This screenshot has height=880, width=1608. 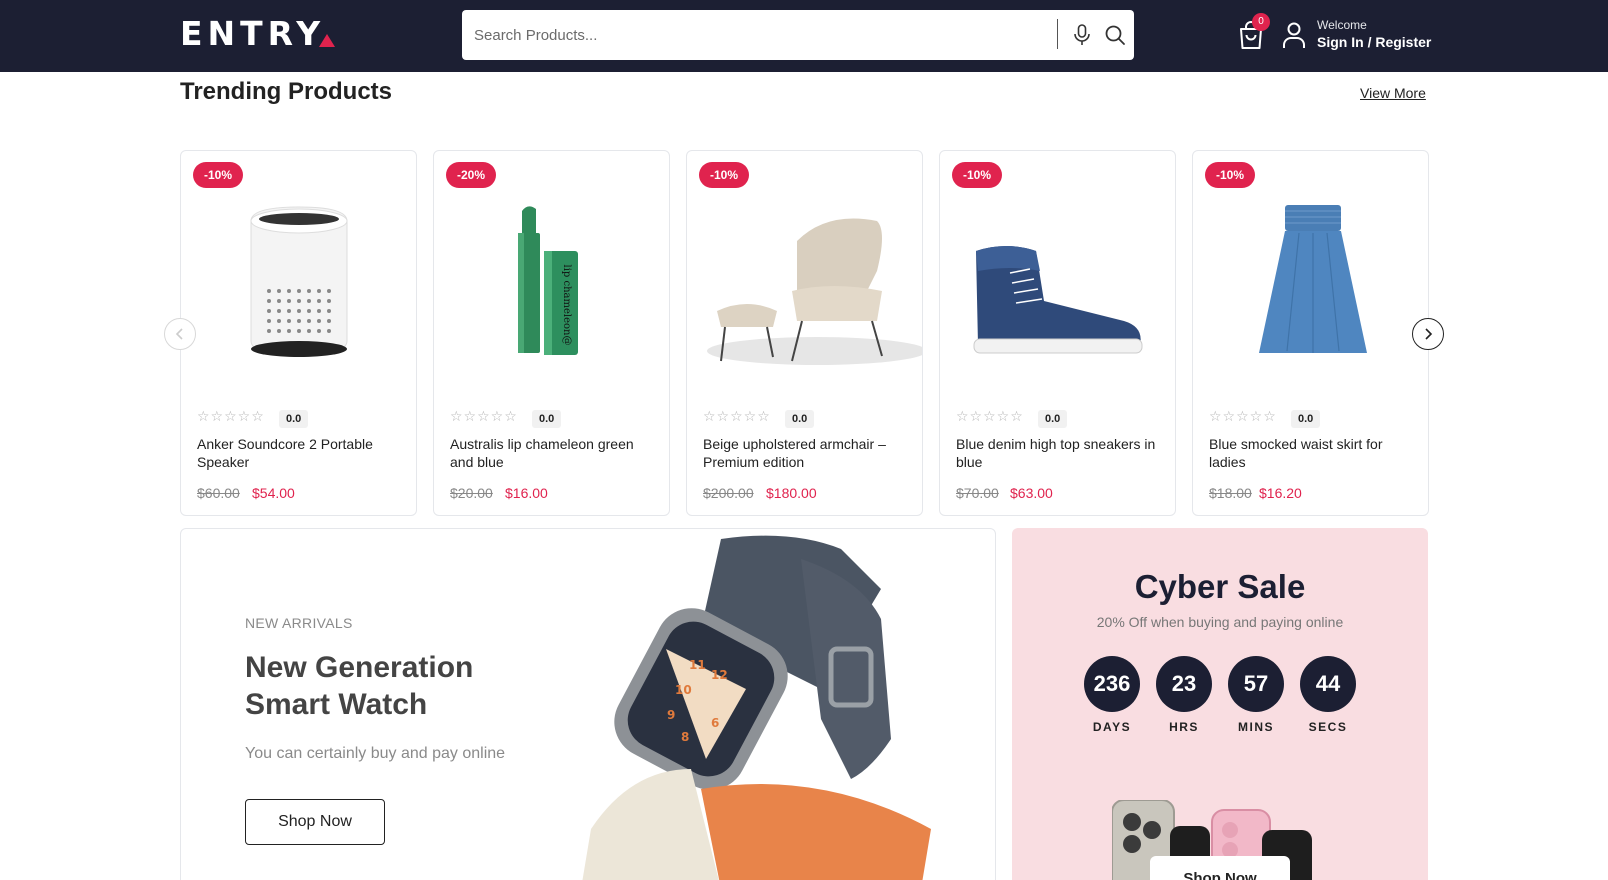 I want to click on countdown-hours: 23 HRS, so click(x=1184, y=695).